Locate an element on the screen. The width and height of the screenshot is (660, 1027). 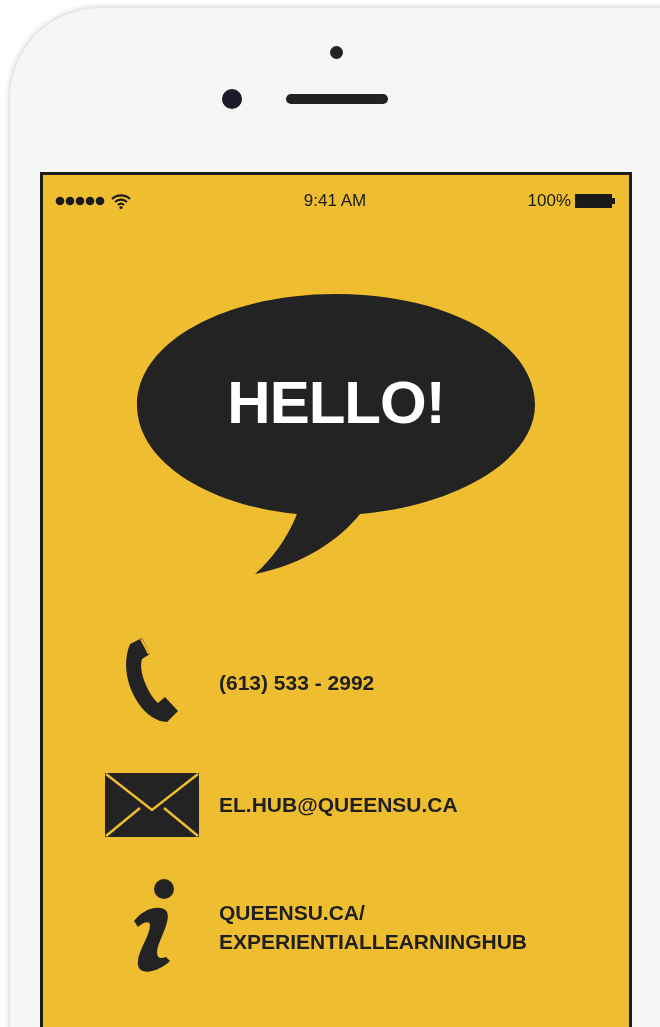
signal-icon is located at coordinates (81, 201).